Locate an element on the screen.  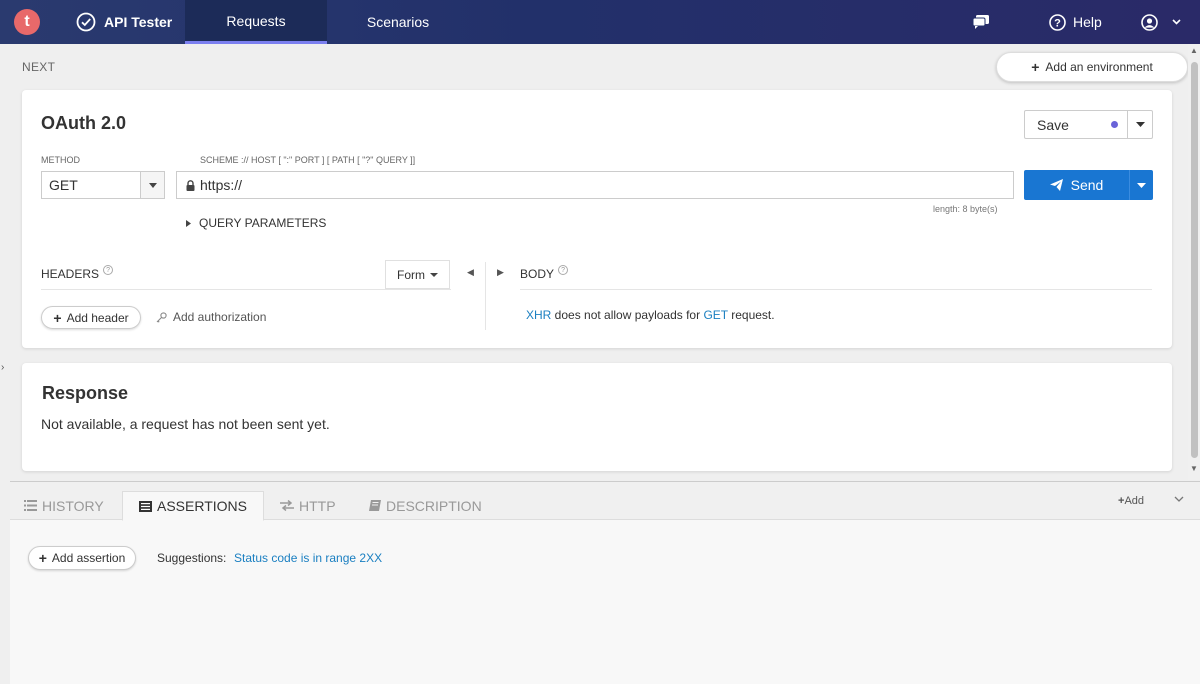
url-field is located at coordinates (595, 185).